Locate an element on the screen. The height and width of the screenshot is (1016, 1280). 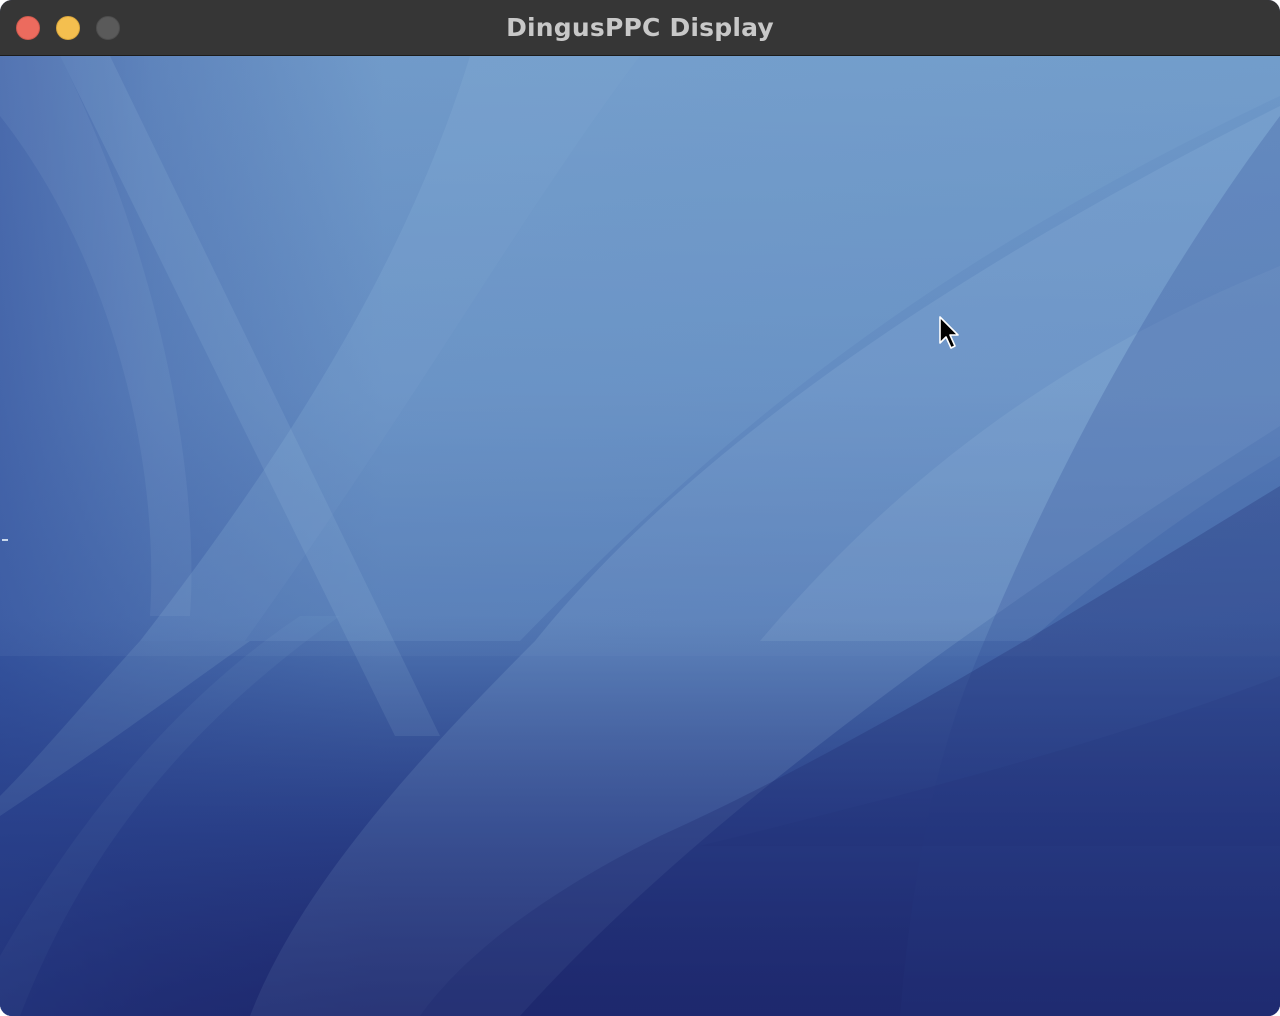
title-bar: DingusPPC Display is located at coordinates (640, 28).